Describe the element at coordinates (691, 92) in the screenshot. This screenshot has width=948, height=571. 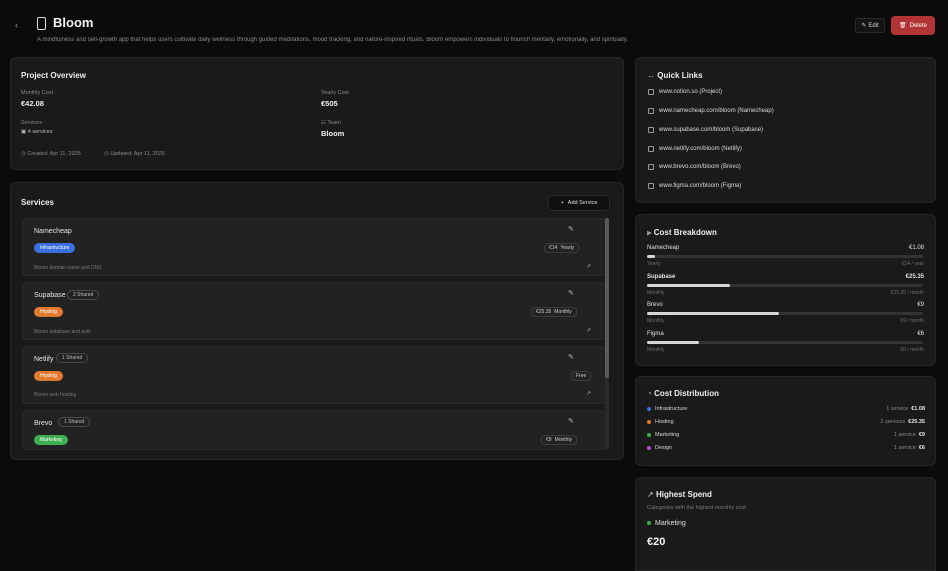
I see `quick-link-label: www.notion.so (Project)` at that location.